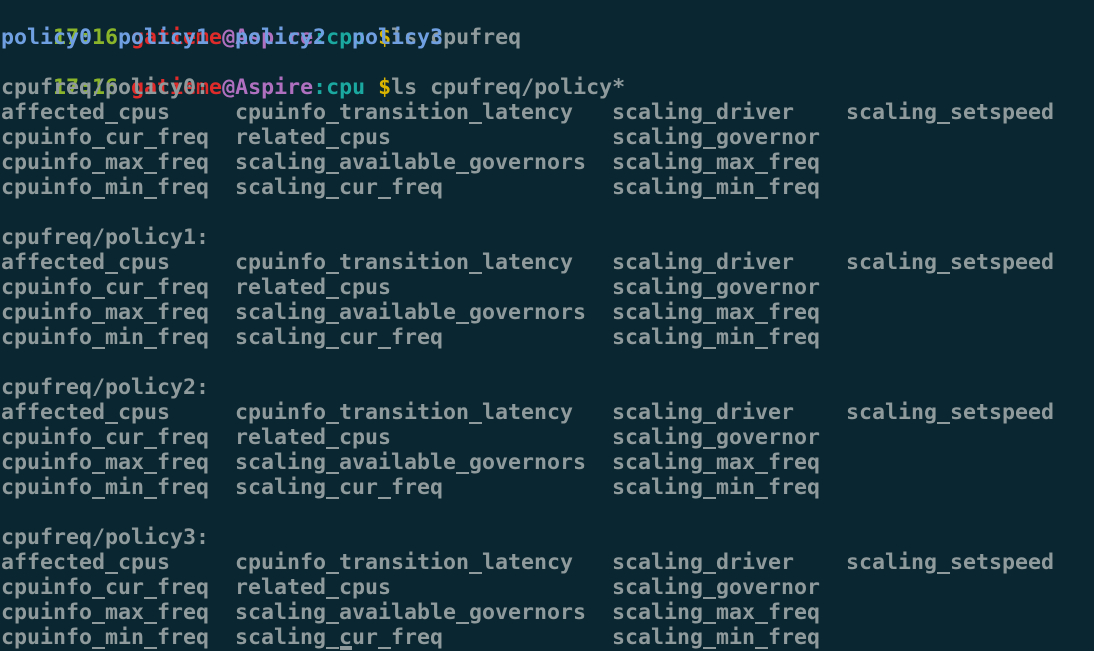  What do you see at coordinates (398, 37) in the screenshot?
I see `directory-entry: policy3` at bounding box center [398, 37].